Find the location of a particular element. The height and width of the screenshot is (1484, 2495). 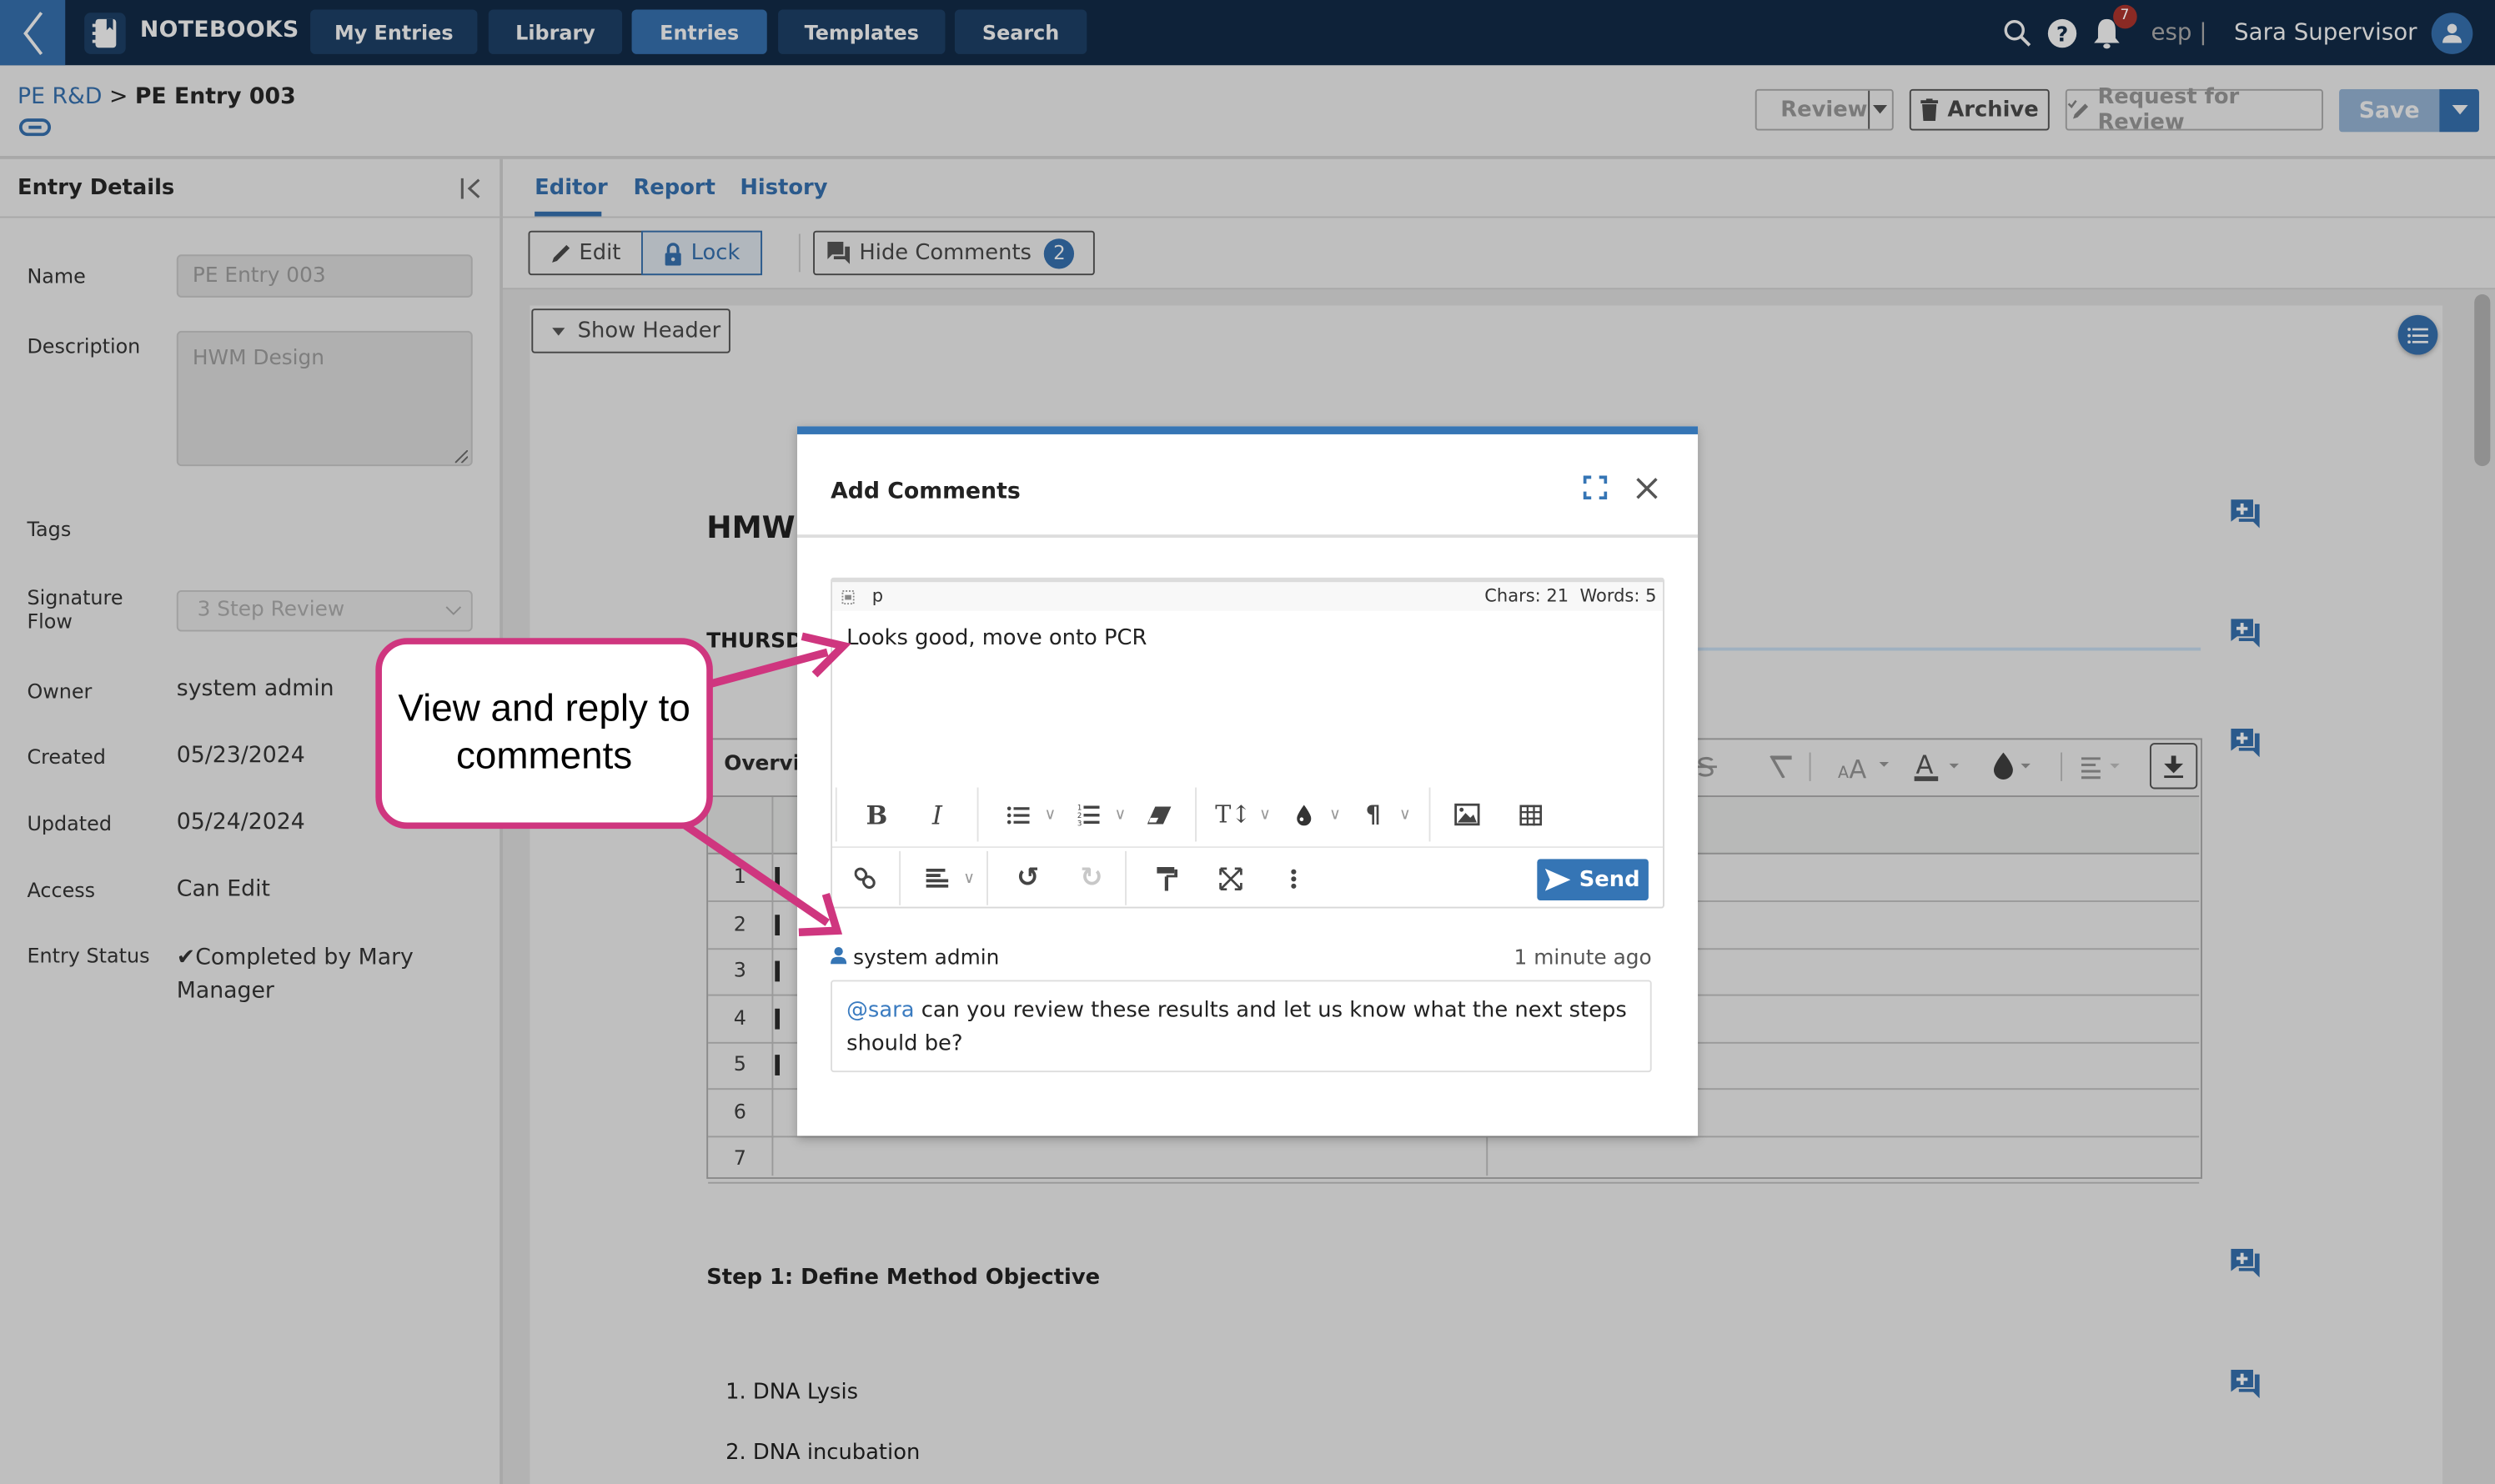

send-button: Send is located at coordinates (1593, 880).